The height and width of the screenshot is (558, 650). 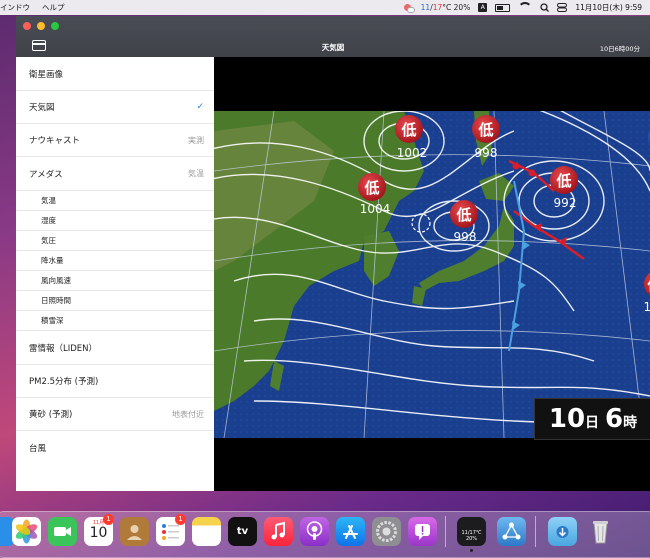 I want to click on podcasts-icon, so click(x=314, y=530).